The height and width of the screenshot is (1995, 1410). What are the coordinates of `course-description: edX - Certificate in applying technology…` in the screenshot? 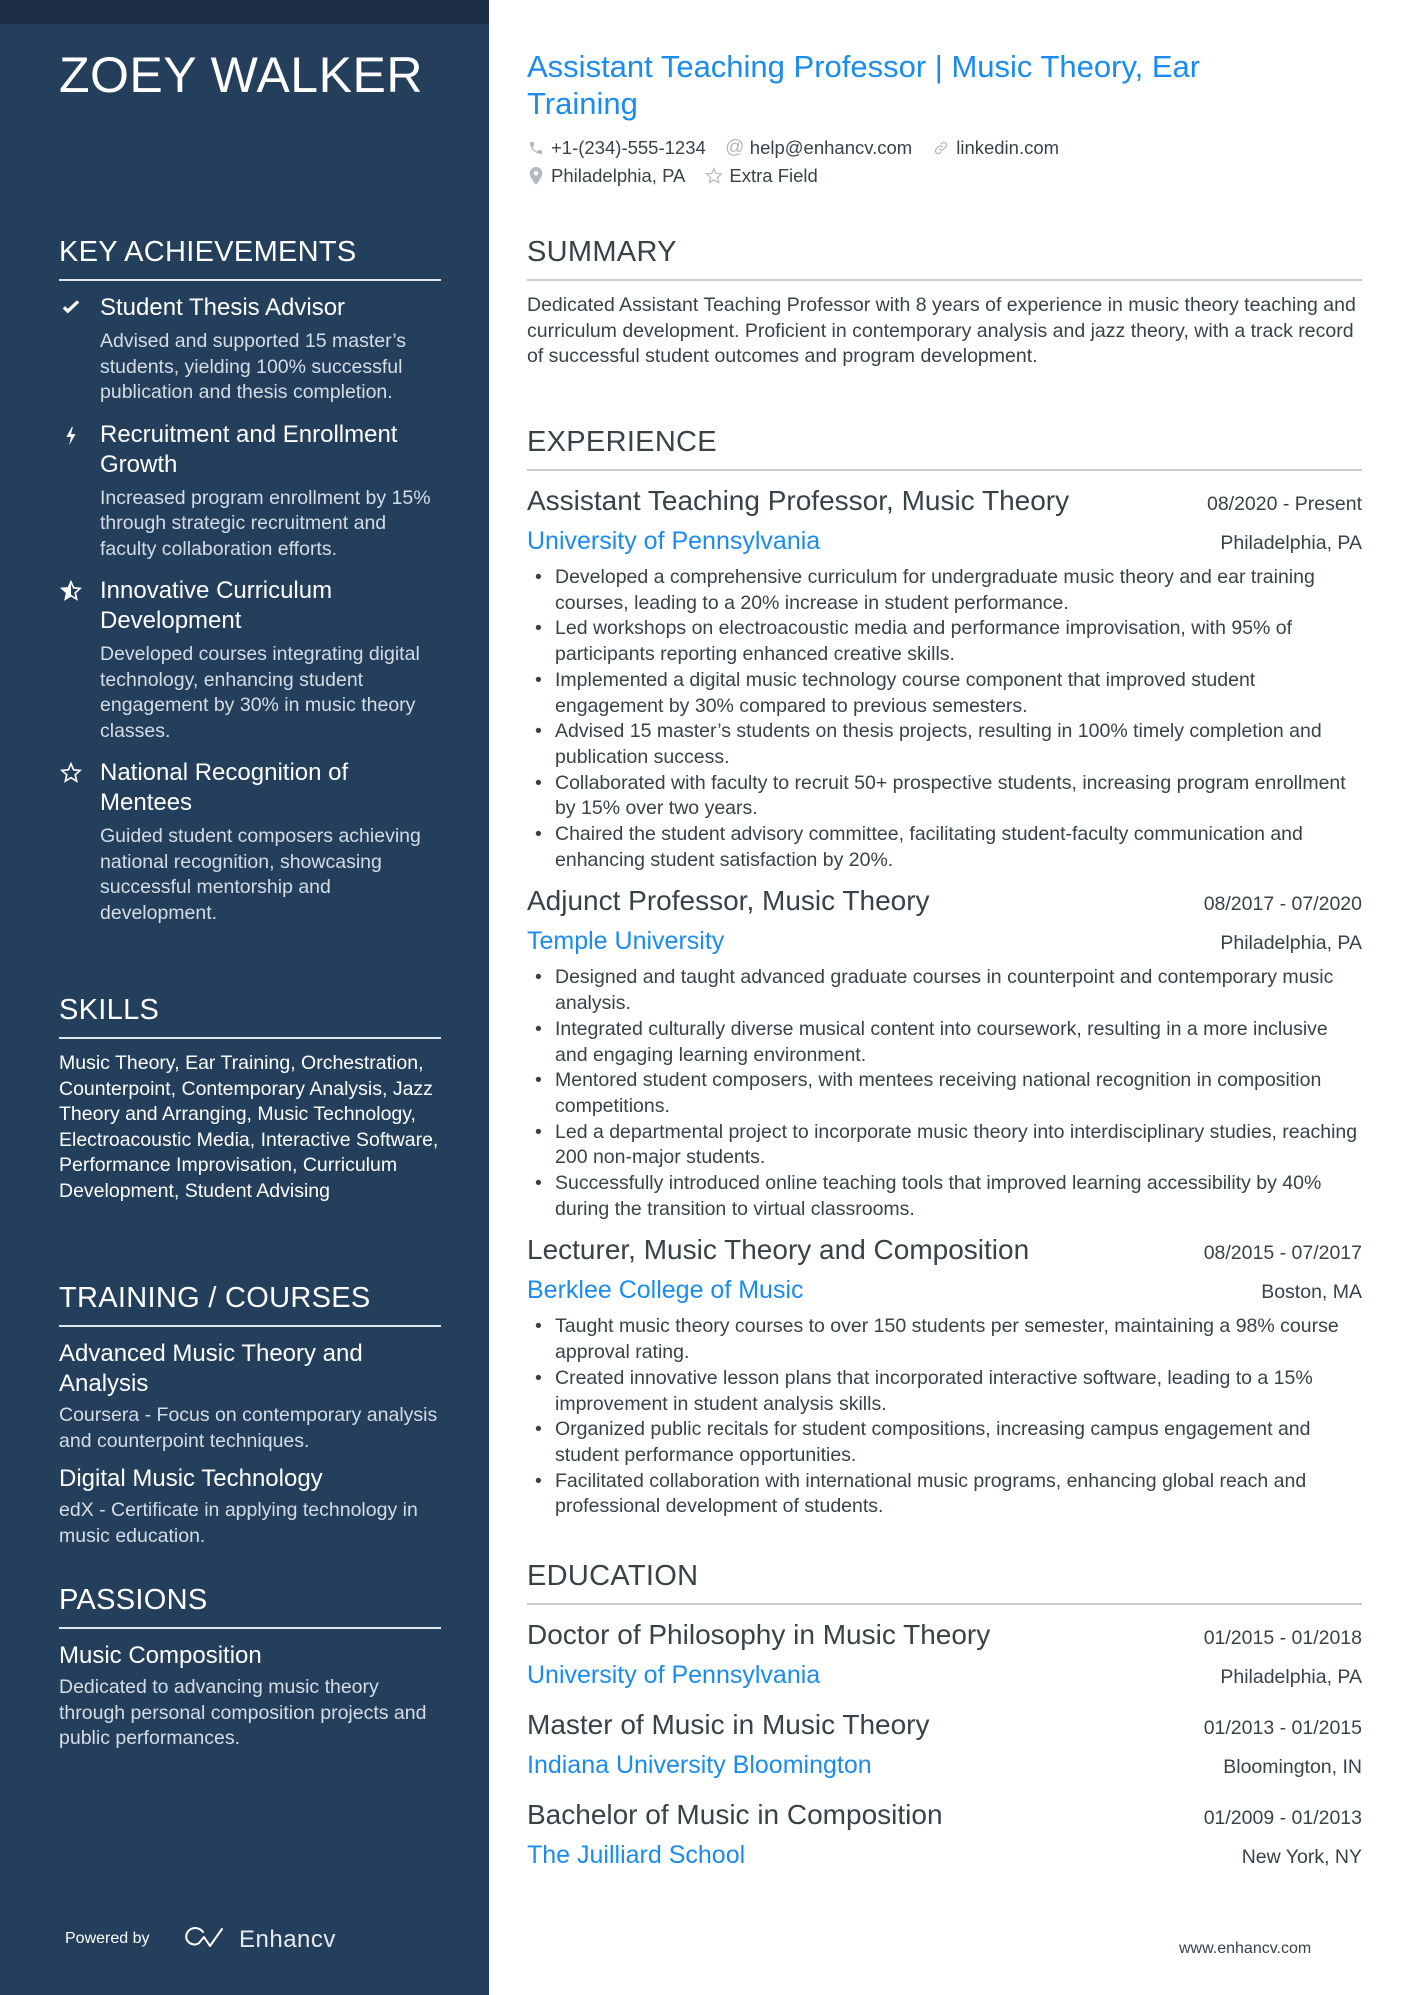 It's located at (238, 1523).